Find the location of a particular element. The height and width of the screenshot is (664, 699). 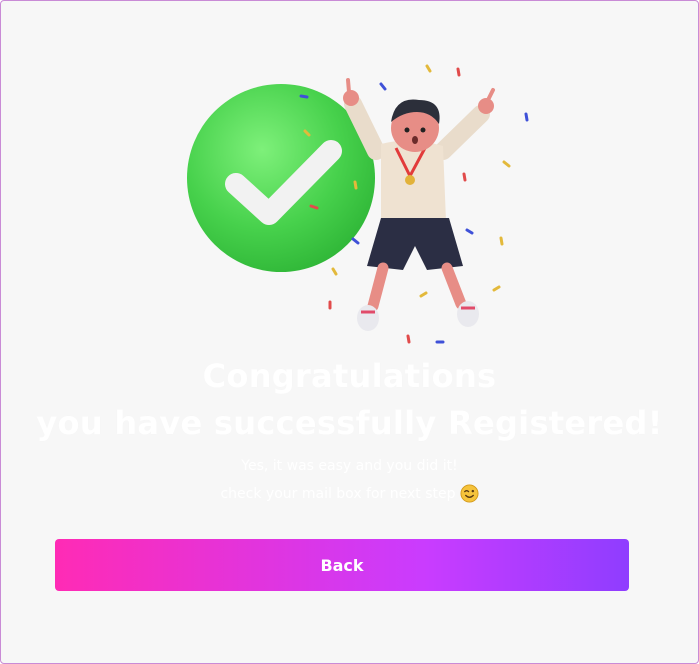

success-message-line-2: check your mail box for next step is located at coordinates (349, 493).